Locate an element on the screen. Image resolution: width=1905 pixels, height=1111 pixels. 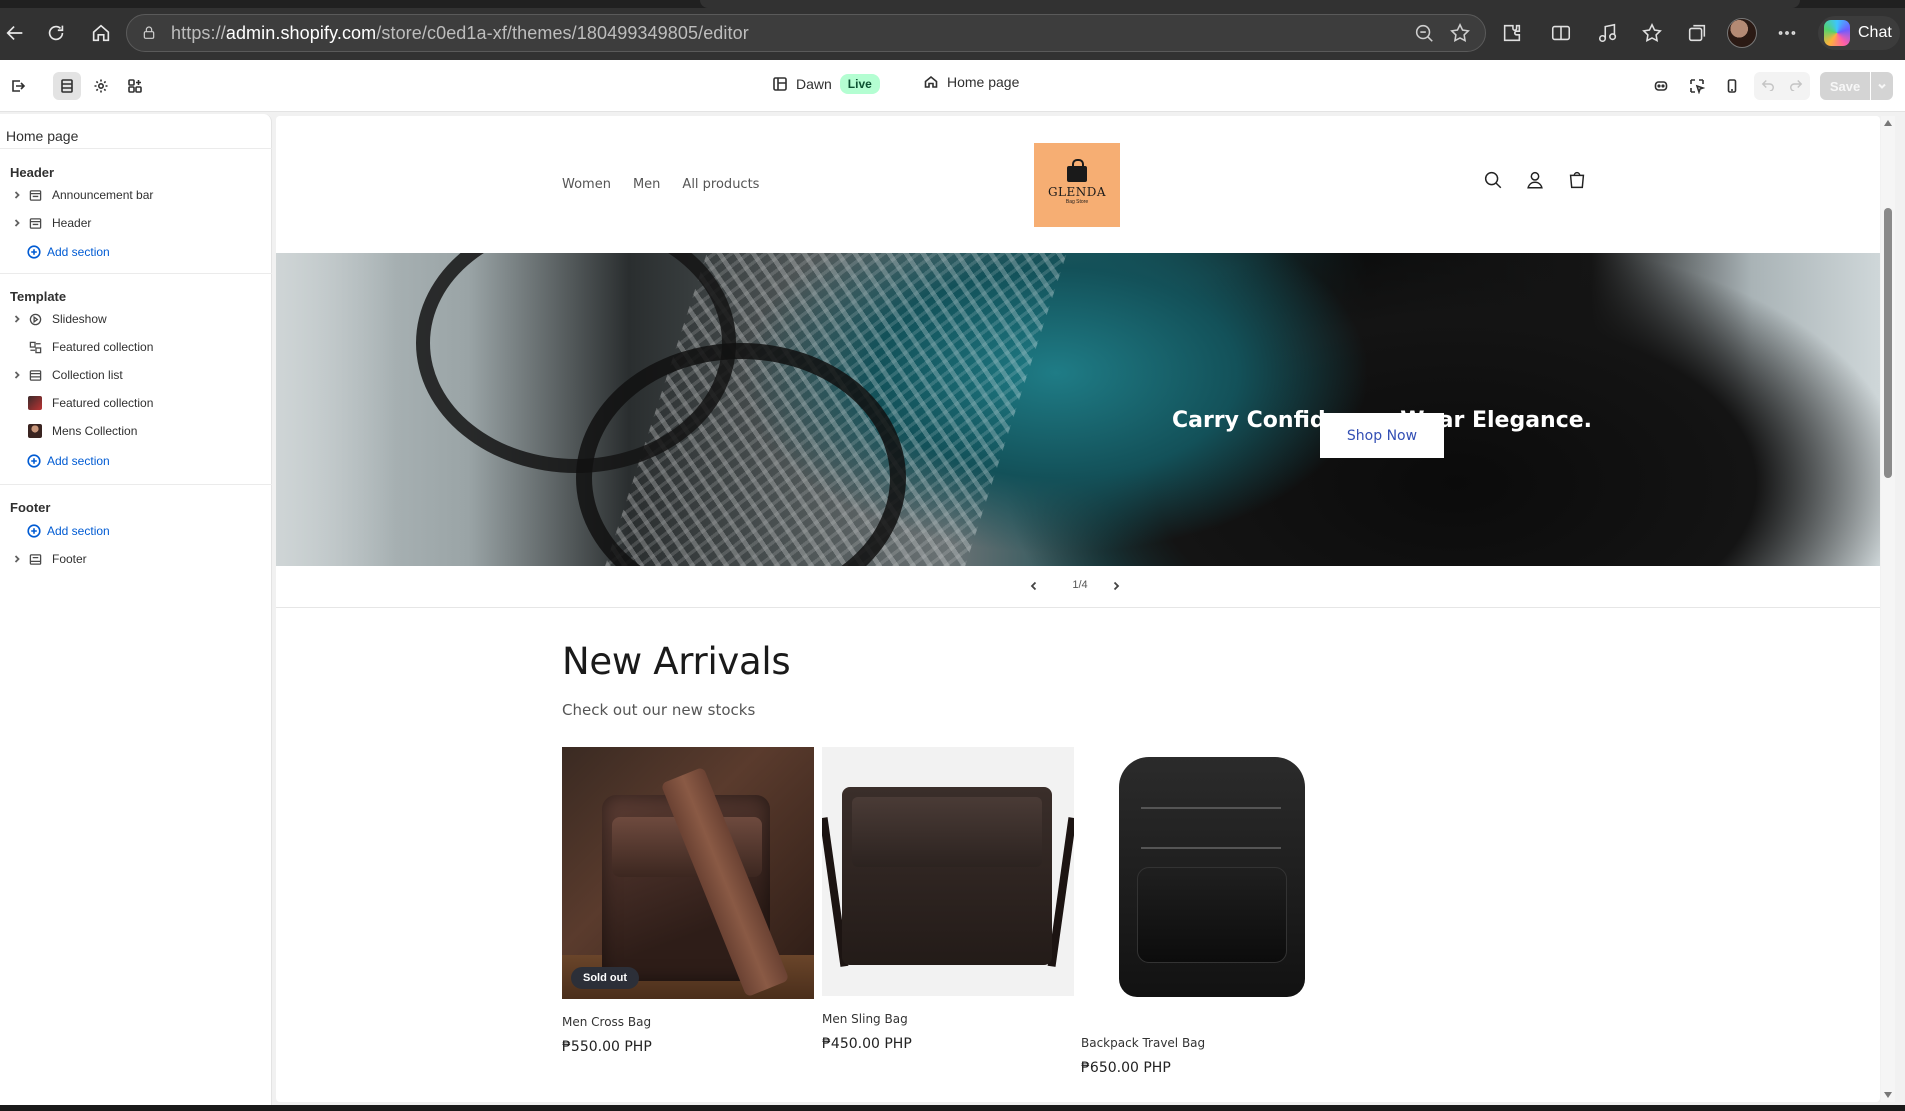
exit-icon is located at coordinates (18, 86).